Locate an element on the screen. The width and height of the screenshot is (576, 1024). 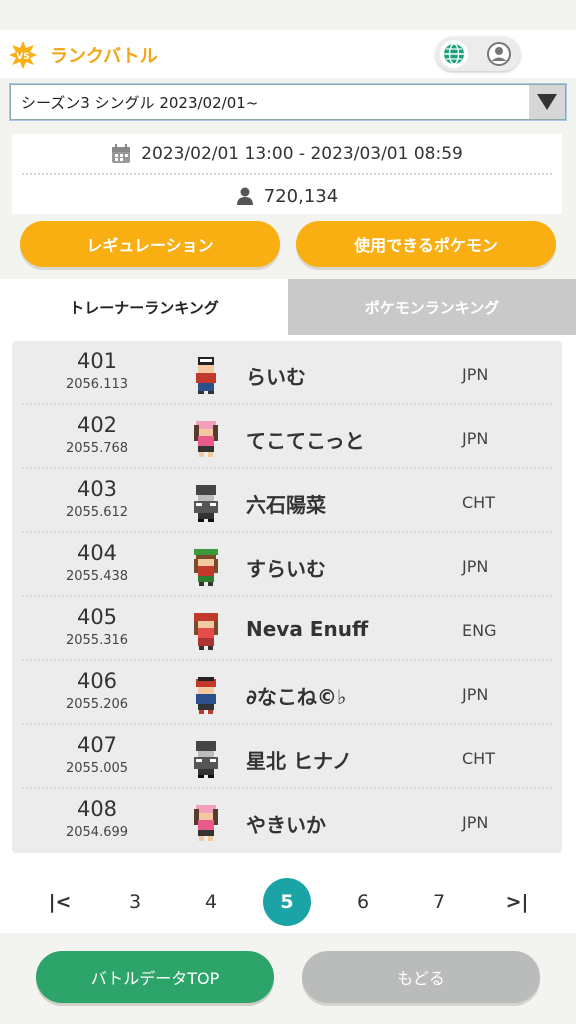
user-icon is located at coordinates (499, 54).